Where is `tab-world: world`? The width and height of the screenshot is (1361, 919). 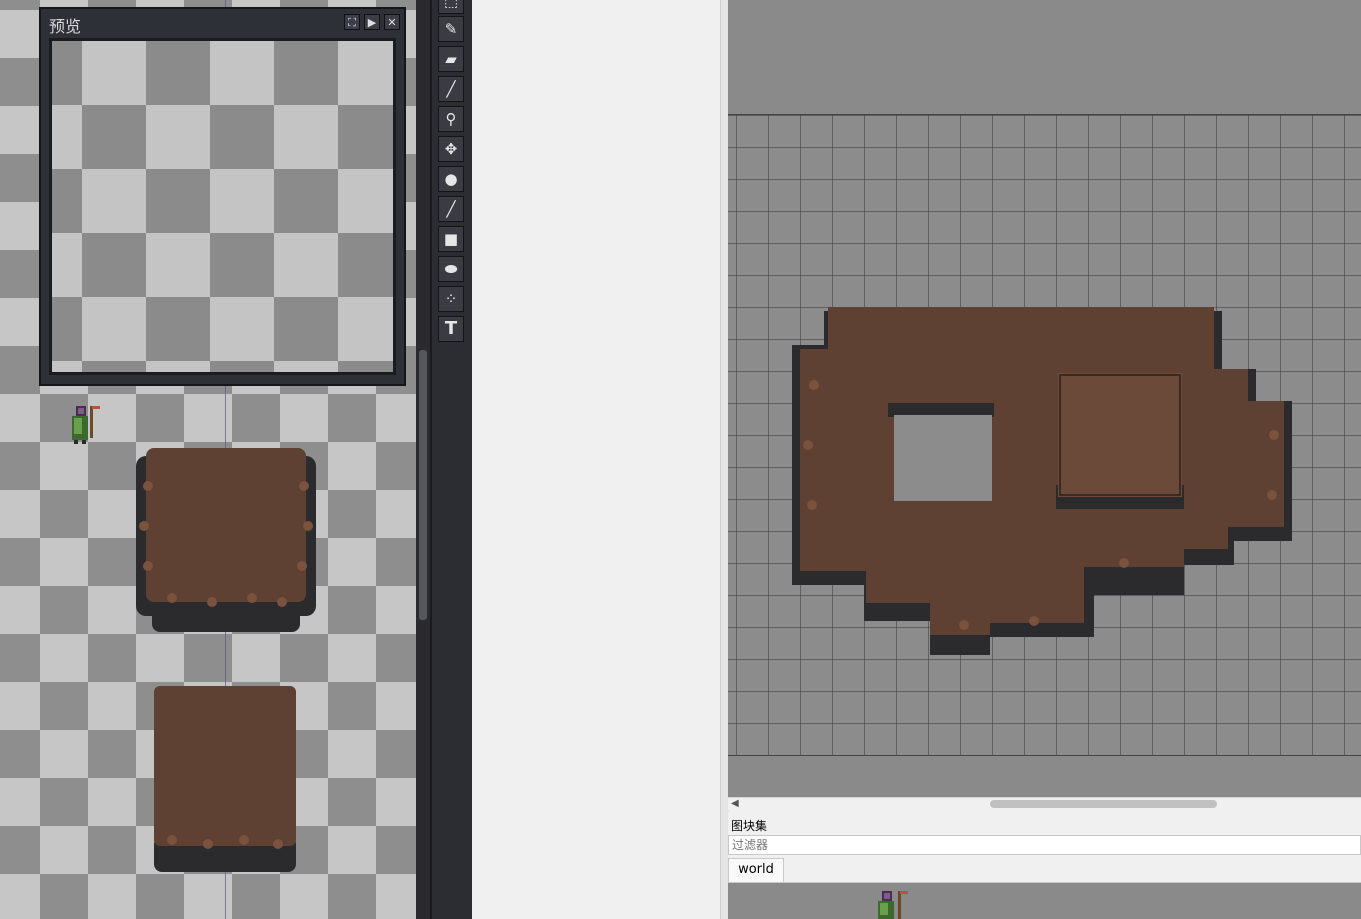
tab-world: world is located at coordinates (756, 870).